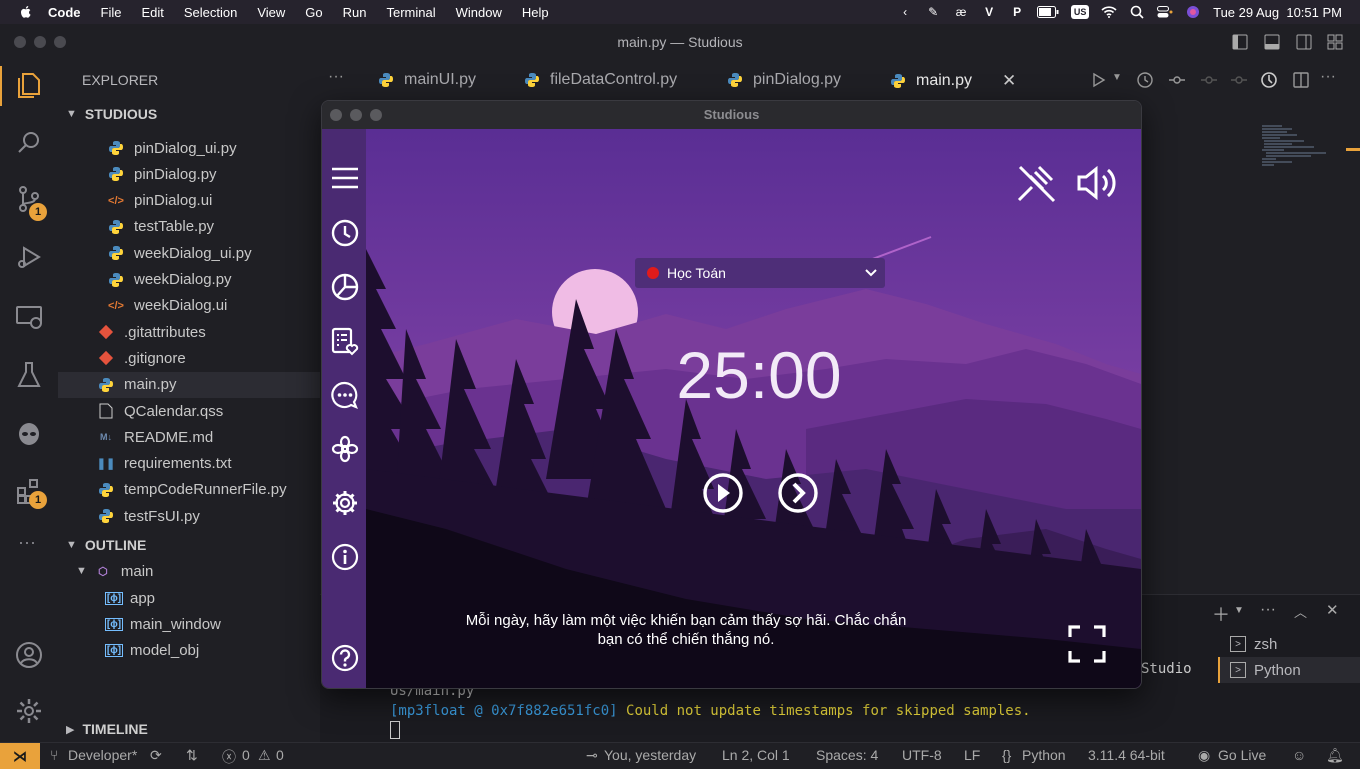  I want to click on file-item: </> pinDialog.ui, so click(189, 201).